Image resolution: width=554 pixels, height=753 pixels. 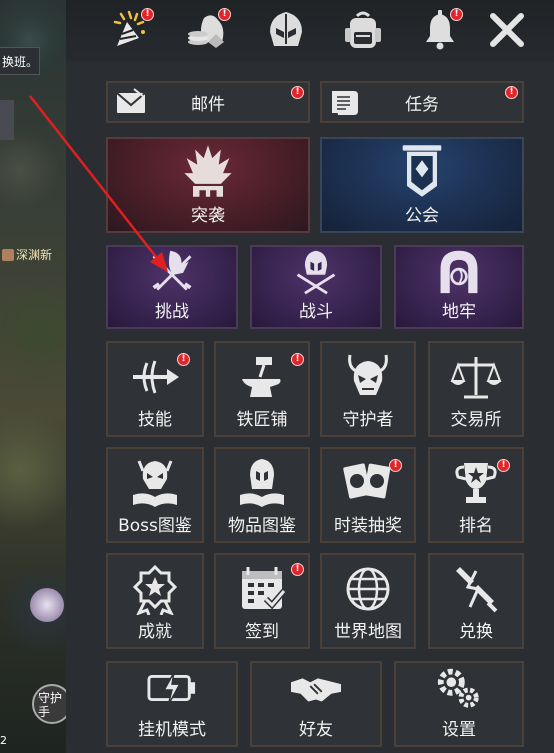 What do you see at coordinates (316, 690) in the screenshot?
I see `handshake-icon` at bounding box center [316, 690].